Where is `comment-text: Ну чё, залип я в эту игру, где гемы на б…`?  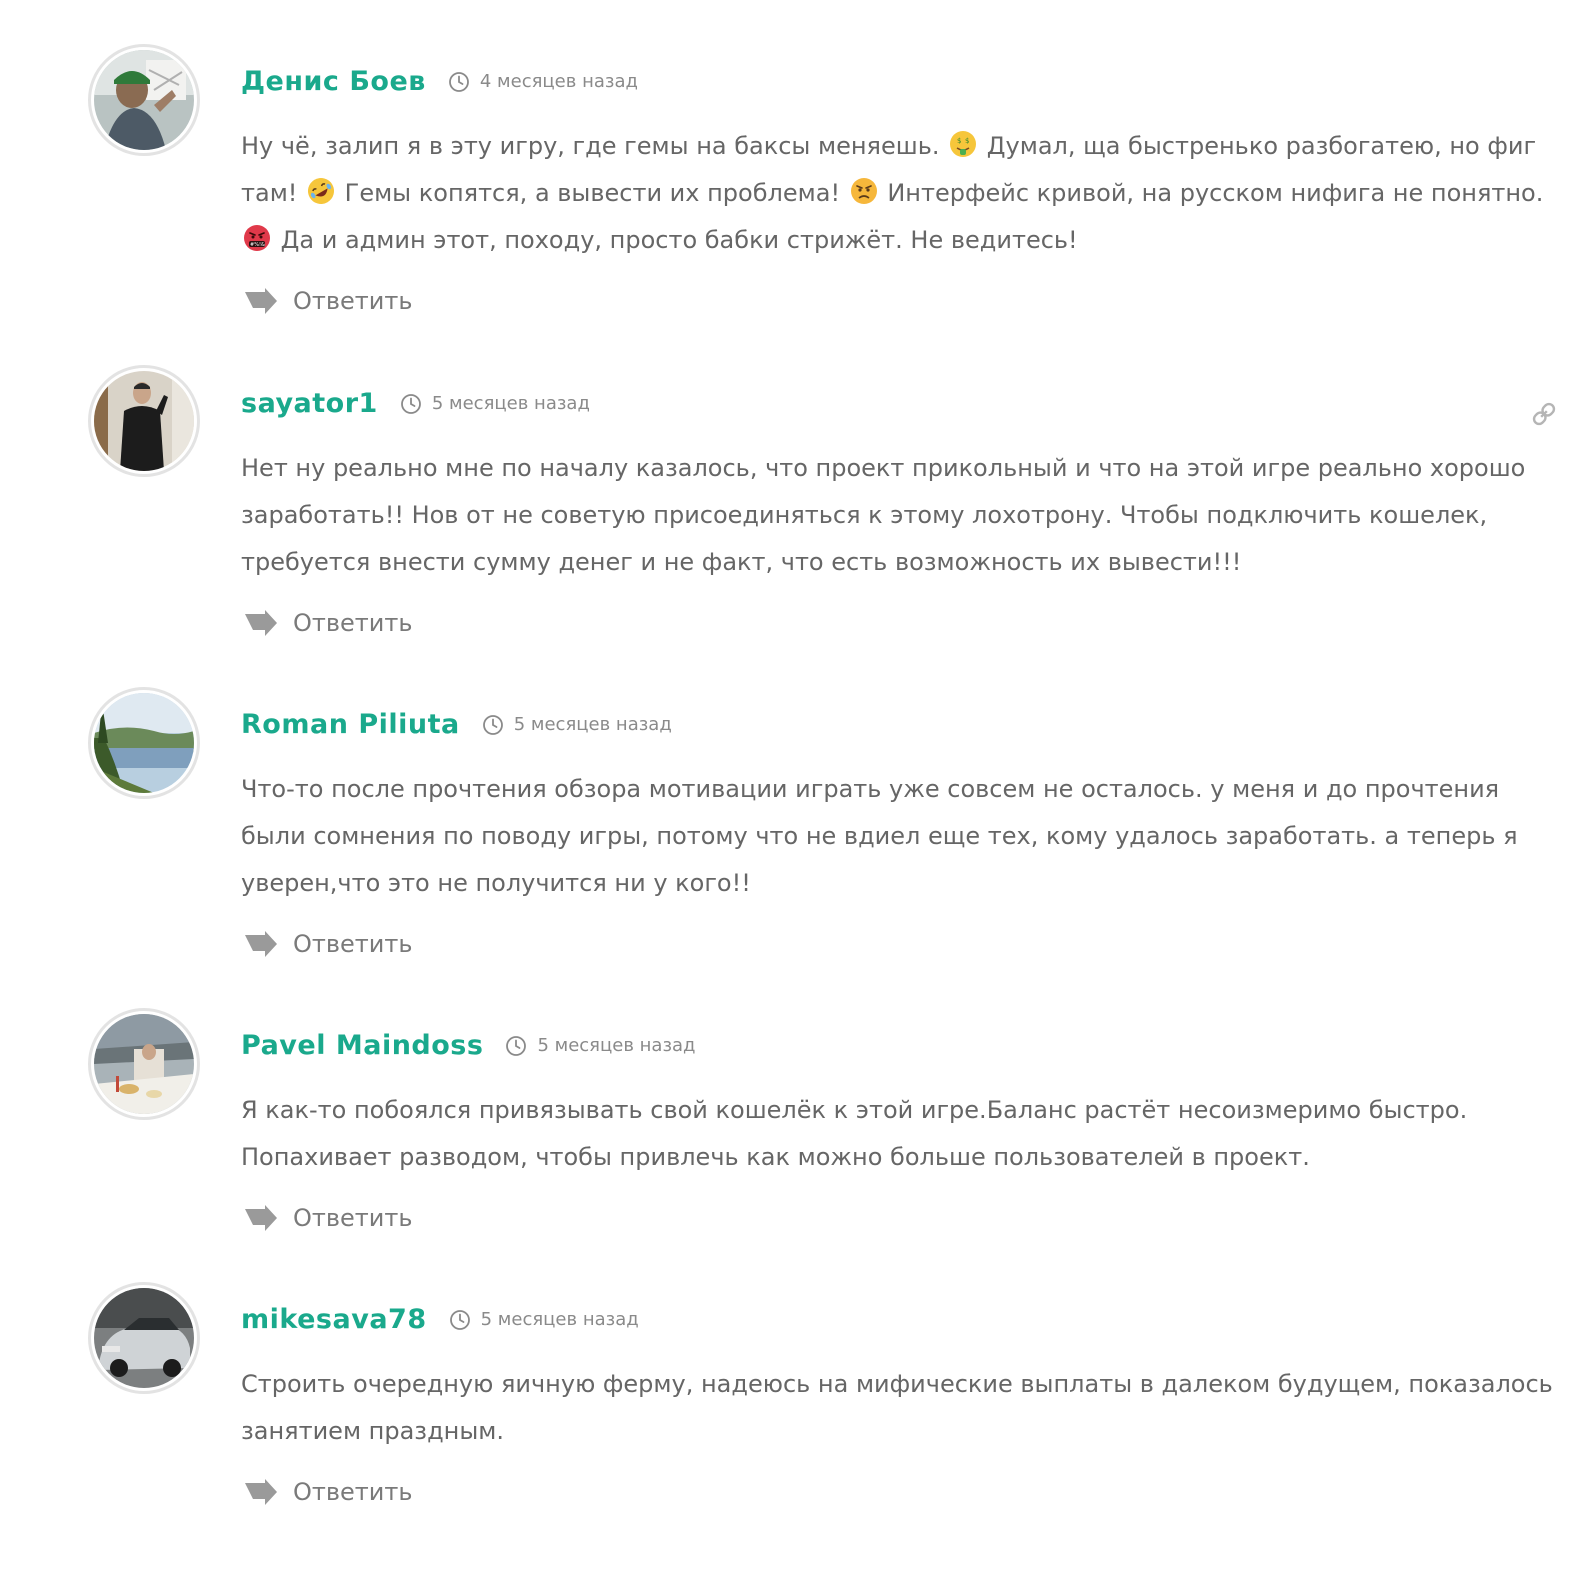 comment-text: Ну чё, залип я в эту игру, где гемы на б… is located at coordinates (901, 193).